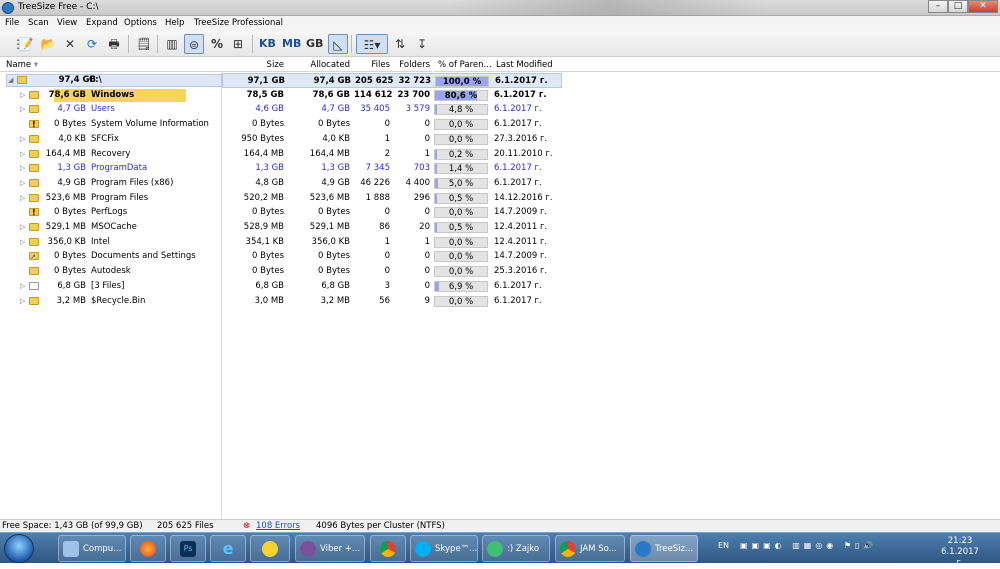 The width and height of the screenshot is (1000, 569). What do you see at coordinates (392, 124) in the screenshot?
I see `details-row: 0 Bytes 0 Bytes 0 0 0,0 % 6.1.2017 г.` at bounding box center [392, 124].